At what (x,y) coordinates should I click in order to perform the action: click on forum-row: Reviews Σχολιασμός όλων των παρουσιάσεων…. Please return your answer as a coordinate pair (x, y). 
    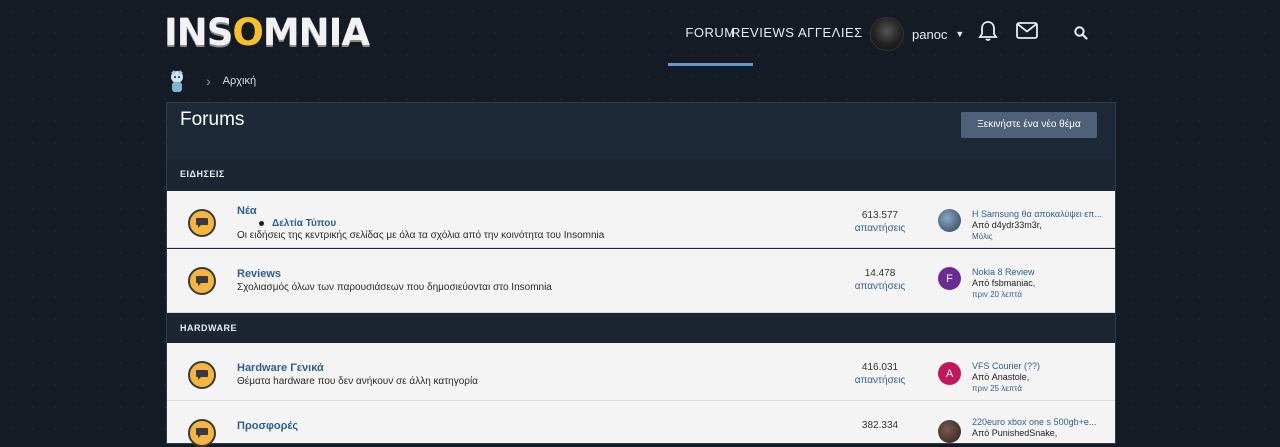
    Looking at the image, I should click on (641, 281).